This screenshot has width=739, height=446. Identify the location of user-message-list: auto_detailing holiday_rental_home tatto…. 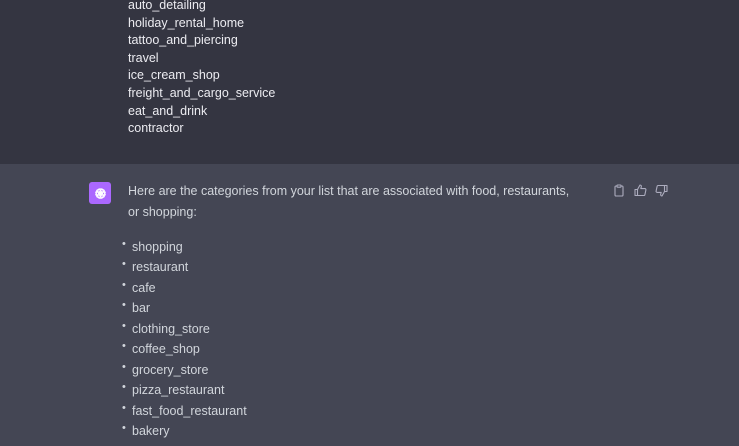
(201, 69).